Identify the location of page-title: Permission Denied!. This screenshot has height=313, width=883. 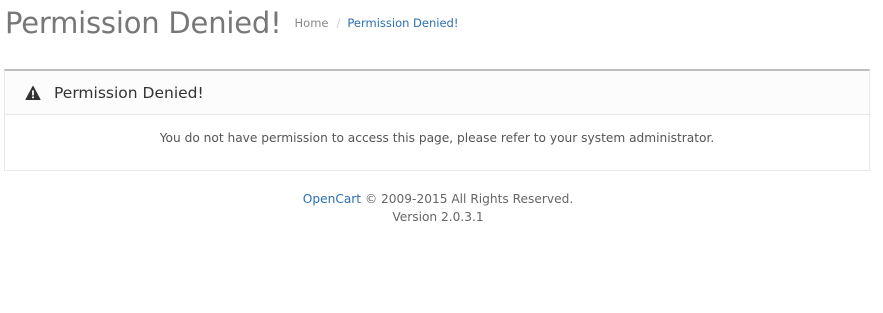
(143, 23).